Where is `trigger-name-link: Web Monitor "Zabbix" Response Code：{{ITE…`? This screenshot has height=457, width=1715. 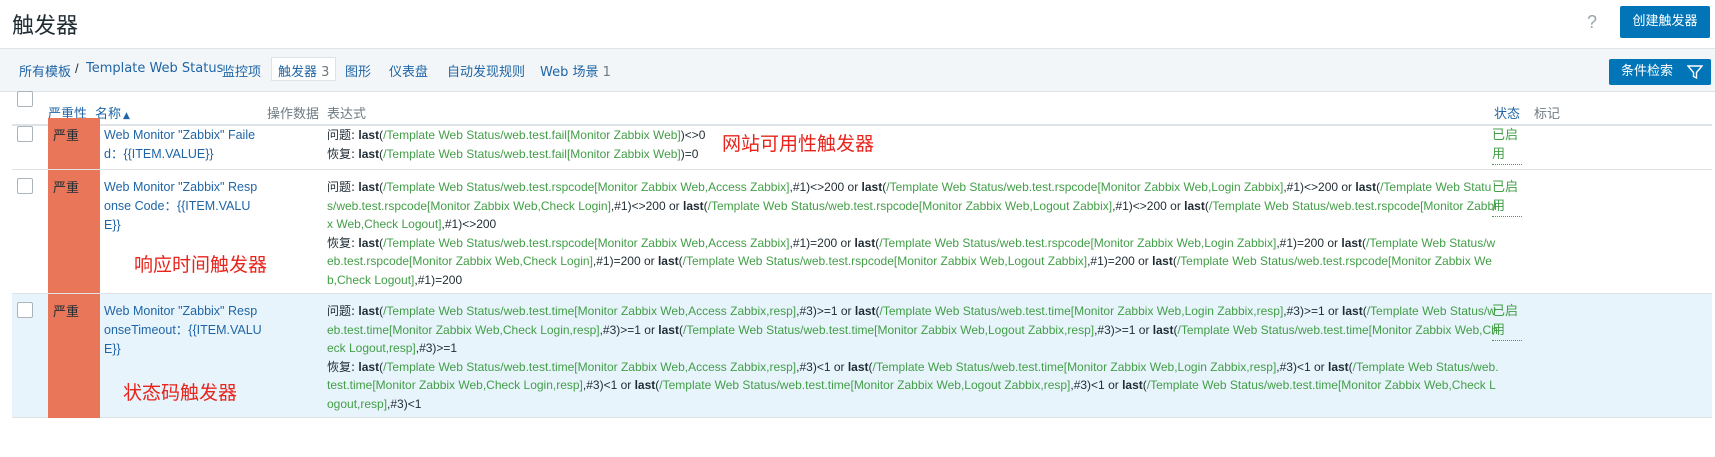 trigger-name-link: Web Monitor "Zabbix" Response Code：{{ITE… is located at coordinates (184, 206).